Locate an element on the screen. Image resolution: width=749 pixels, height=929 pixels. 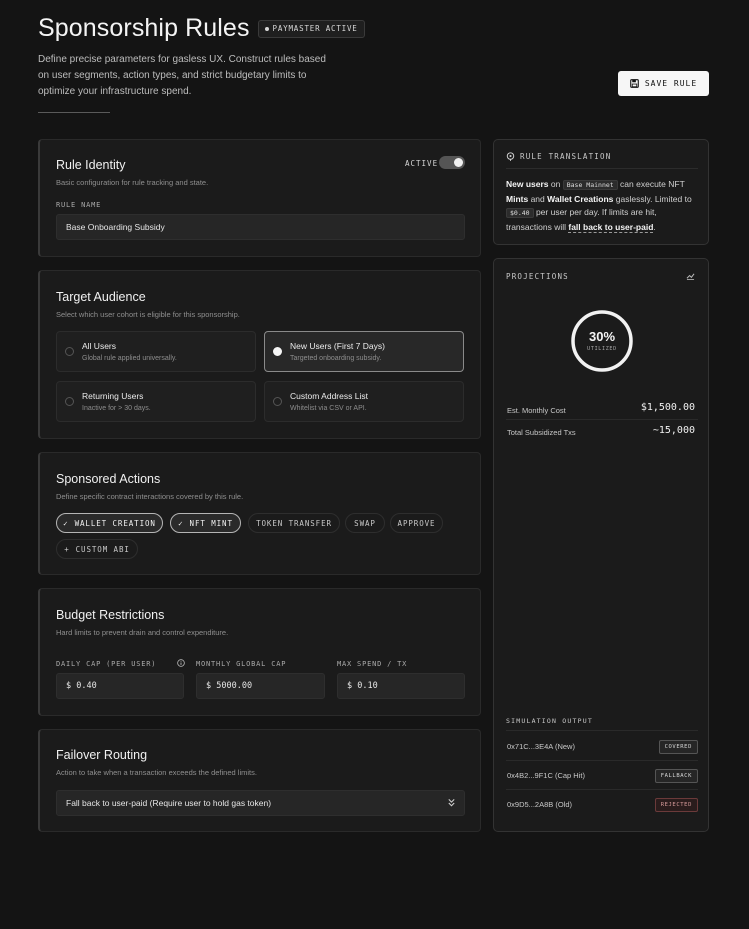
chip-wallet-creation: ✓ WALLET CREATION is located at coordinates (109, 523).